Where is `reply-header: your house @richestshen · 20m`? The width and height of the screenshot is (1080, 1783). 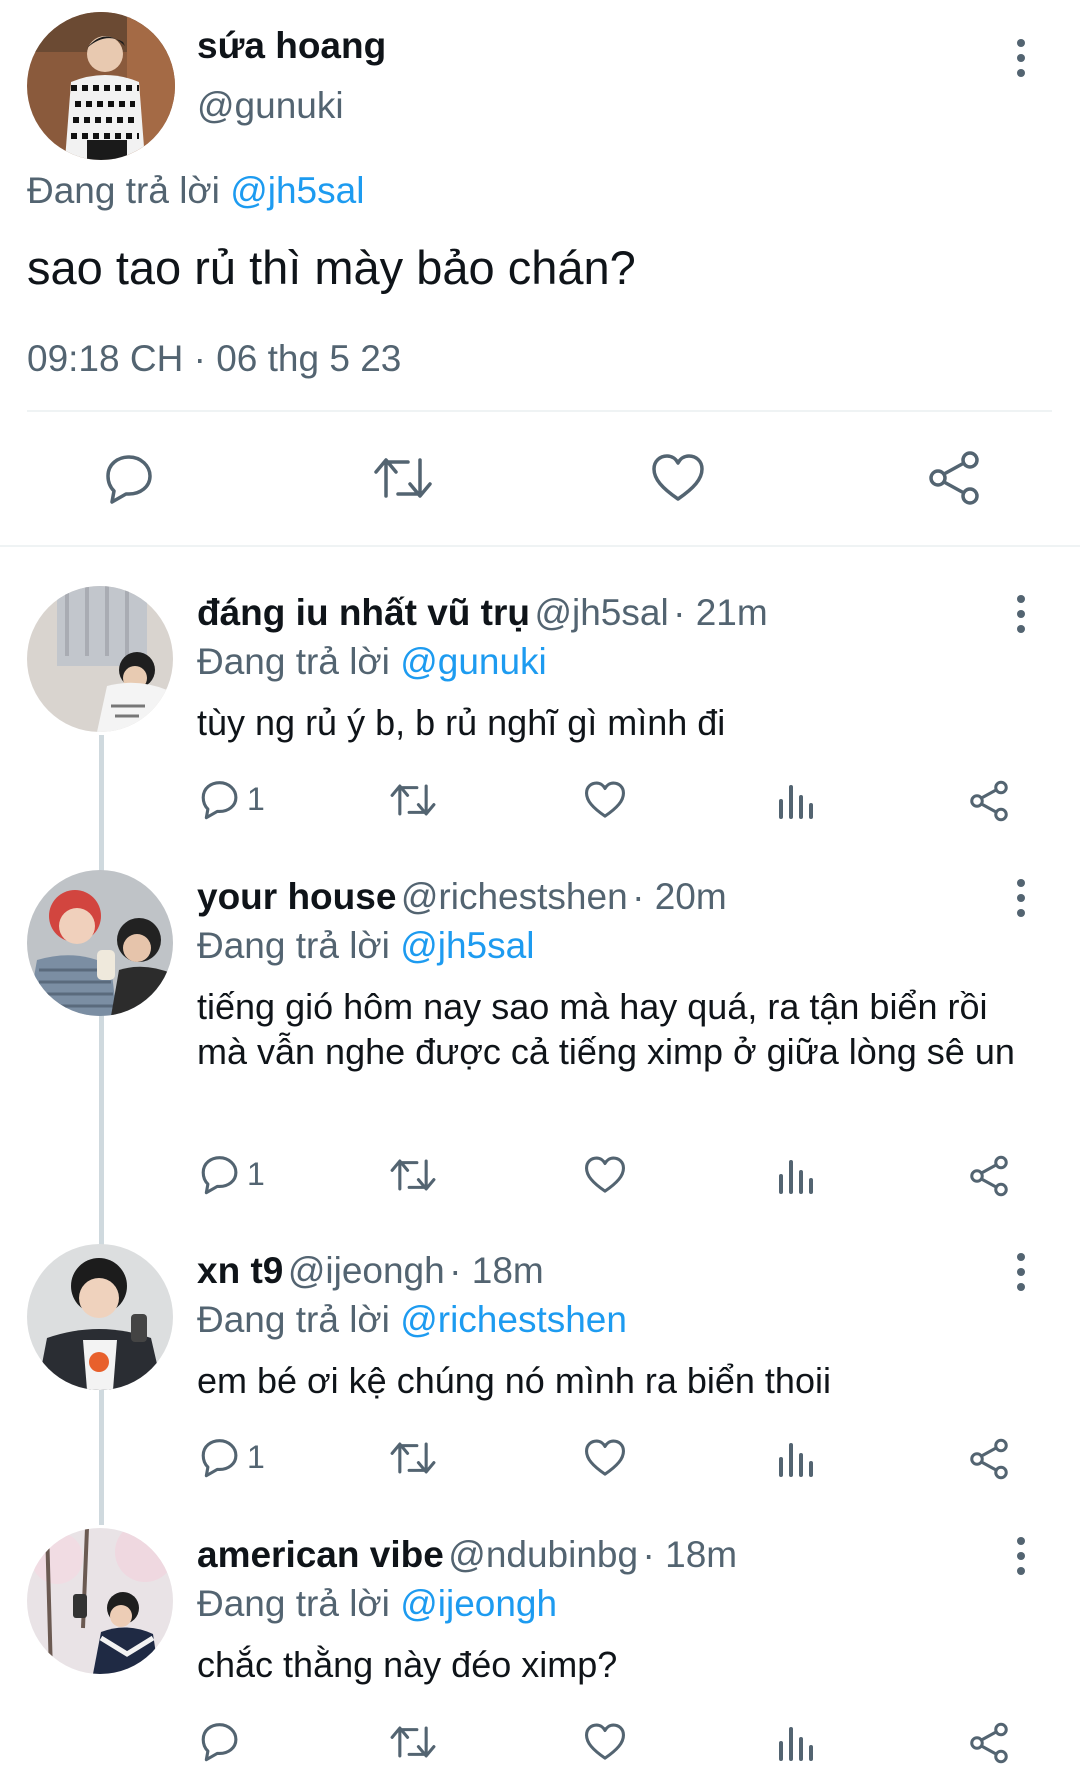
reply-header: your house @richestshen · 20m is located at coordinates (462, 897).